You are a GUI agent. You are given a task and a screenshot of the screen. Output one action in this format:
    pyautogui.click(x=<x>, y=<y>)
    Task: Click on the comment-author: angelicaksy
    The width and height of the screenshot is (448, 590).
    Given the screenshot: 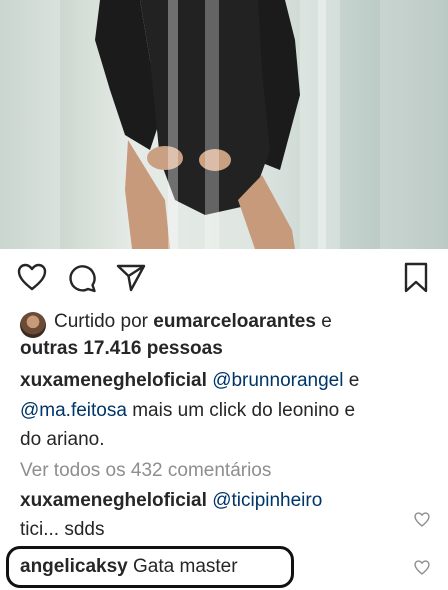 What is the action you would take?
    pyautogui.click(x=74, y=566)
    